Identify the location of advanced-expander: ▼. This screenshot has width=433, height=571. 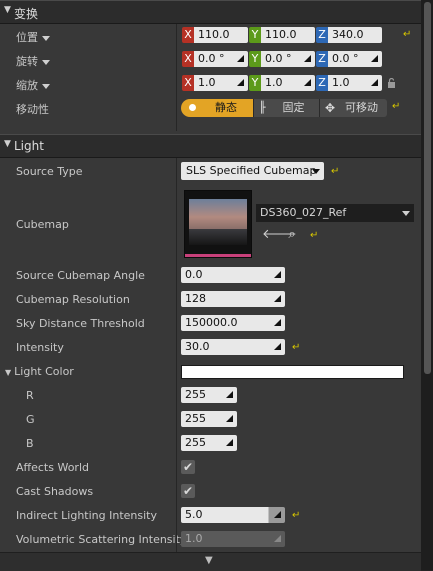
(210, 561).